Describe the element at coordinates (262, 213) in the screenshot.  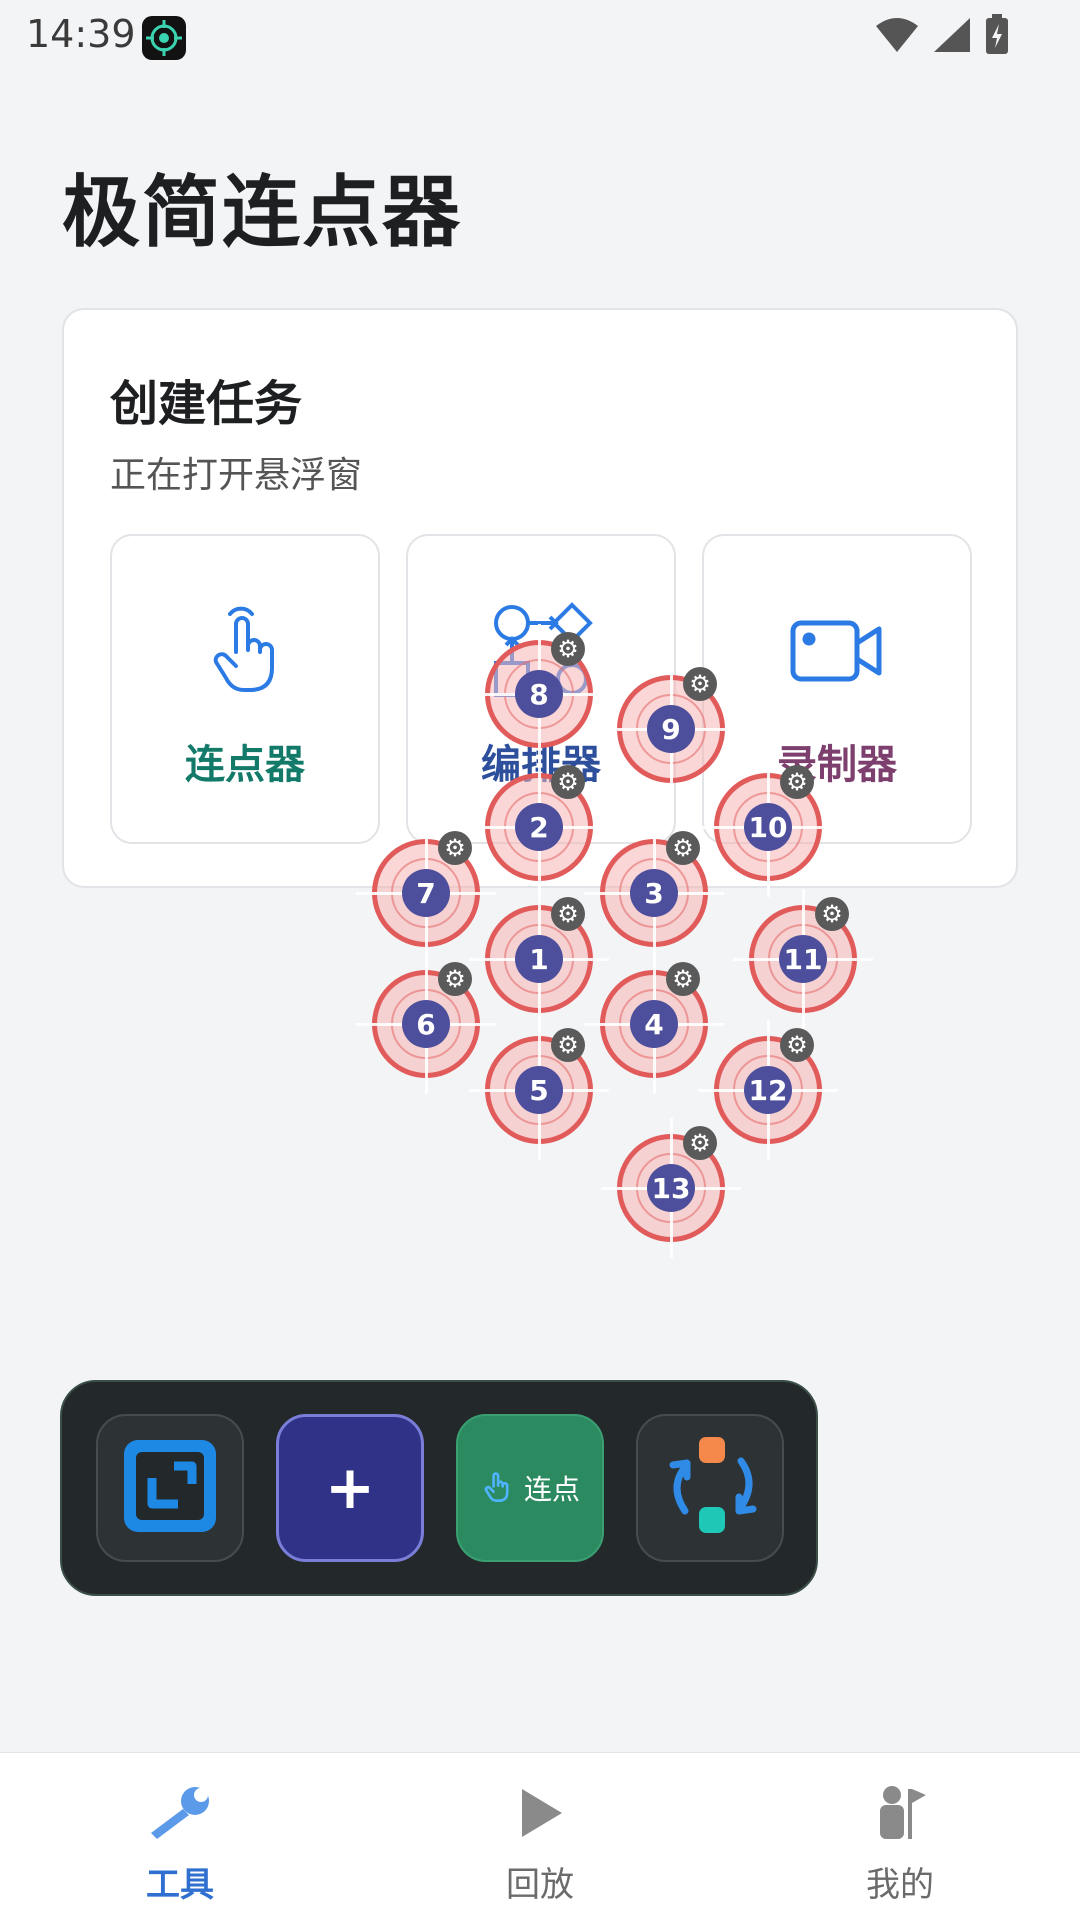
I see `page-title: 极简连点器` at that location.